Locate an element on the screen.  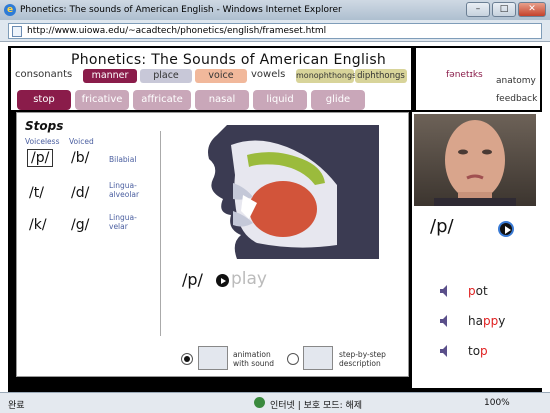
tab-voice: voice is located at coordinates (221, 76).